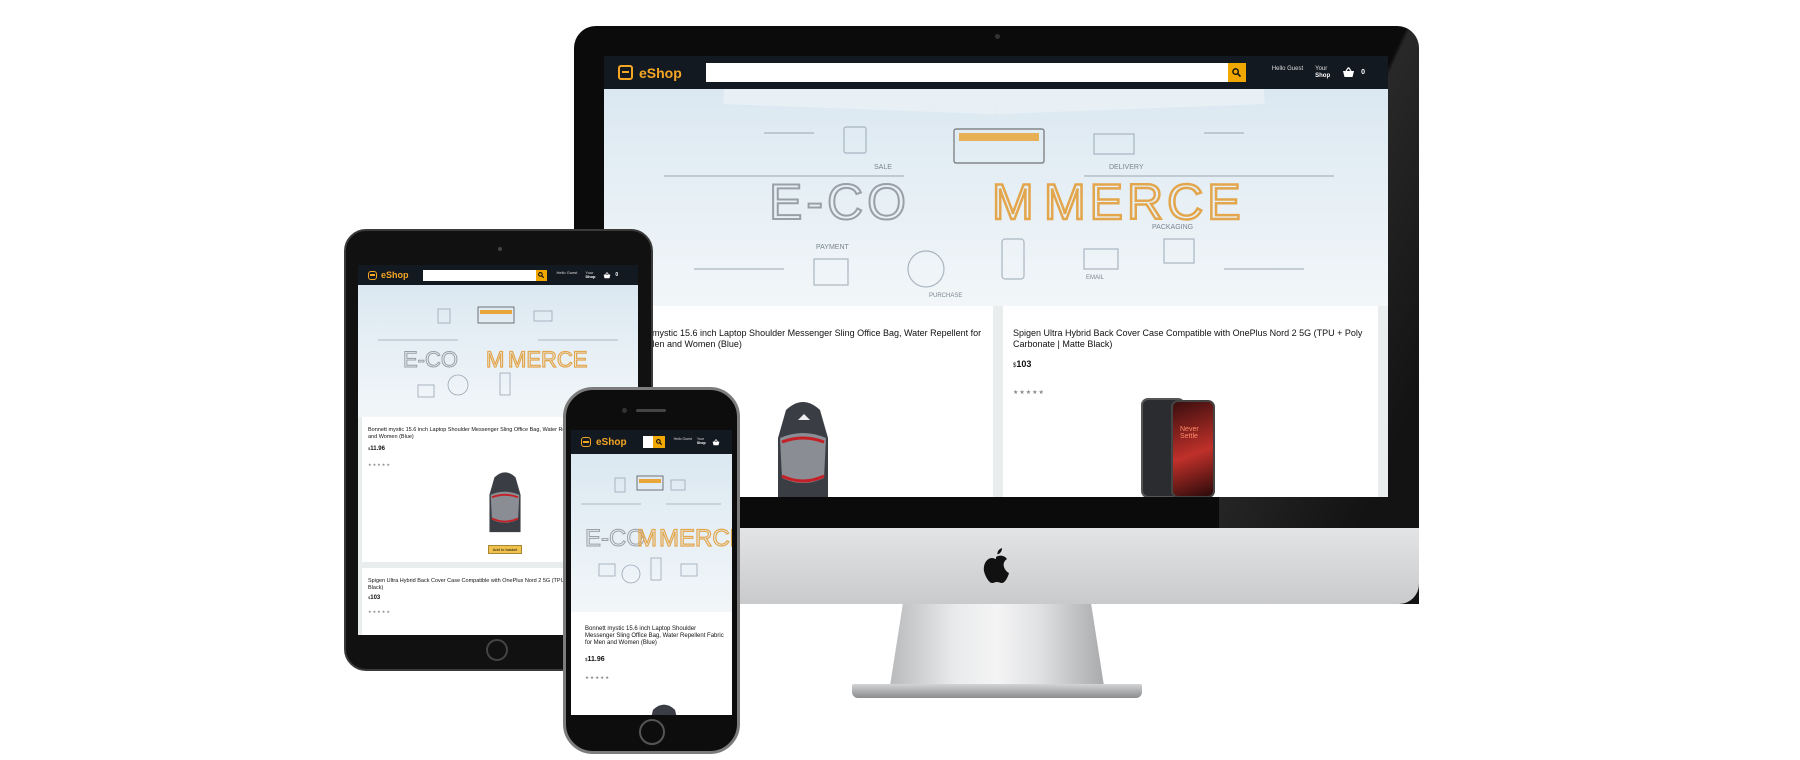  Describe the element at coordinates (1179, 447) in the screenshot. I see `phone-case-image: Never Settle` at that location.